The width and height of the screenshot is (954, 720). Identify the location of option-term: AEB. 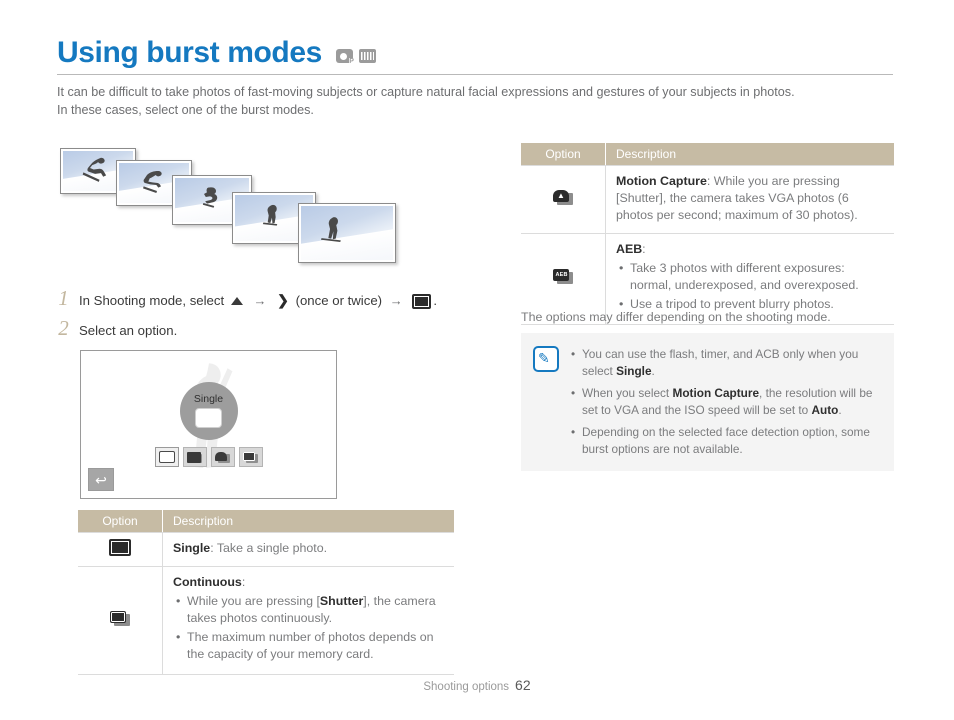
(629, 249).